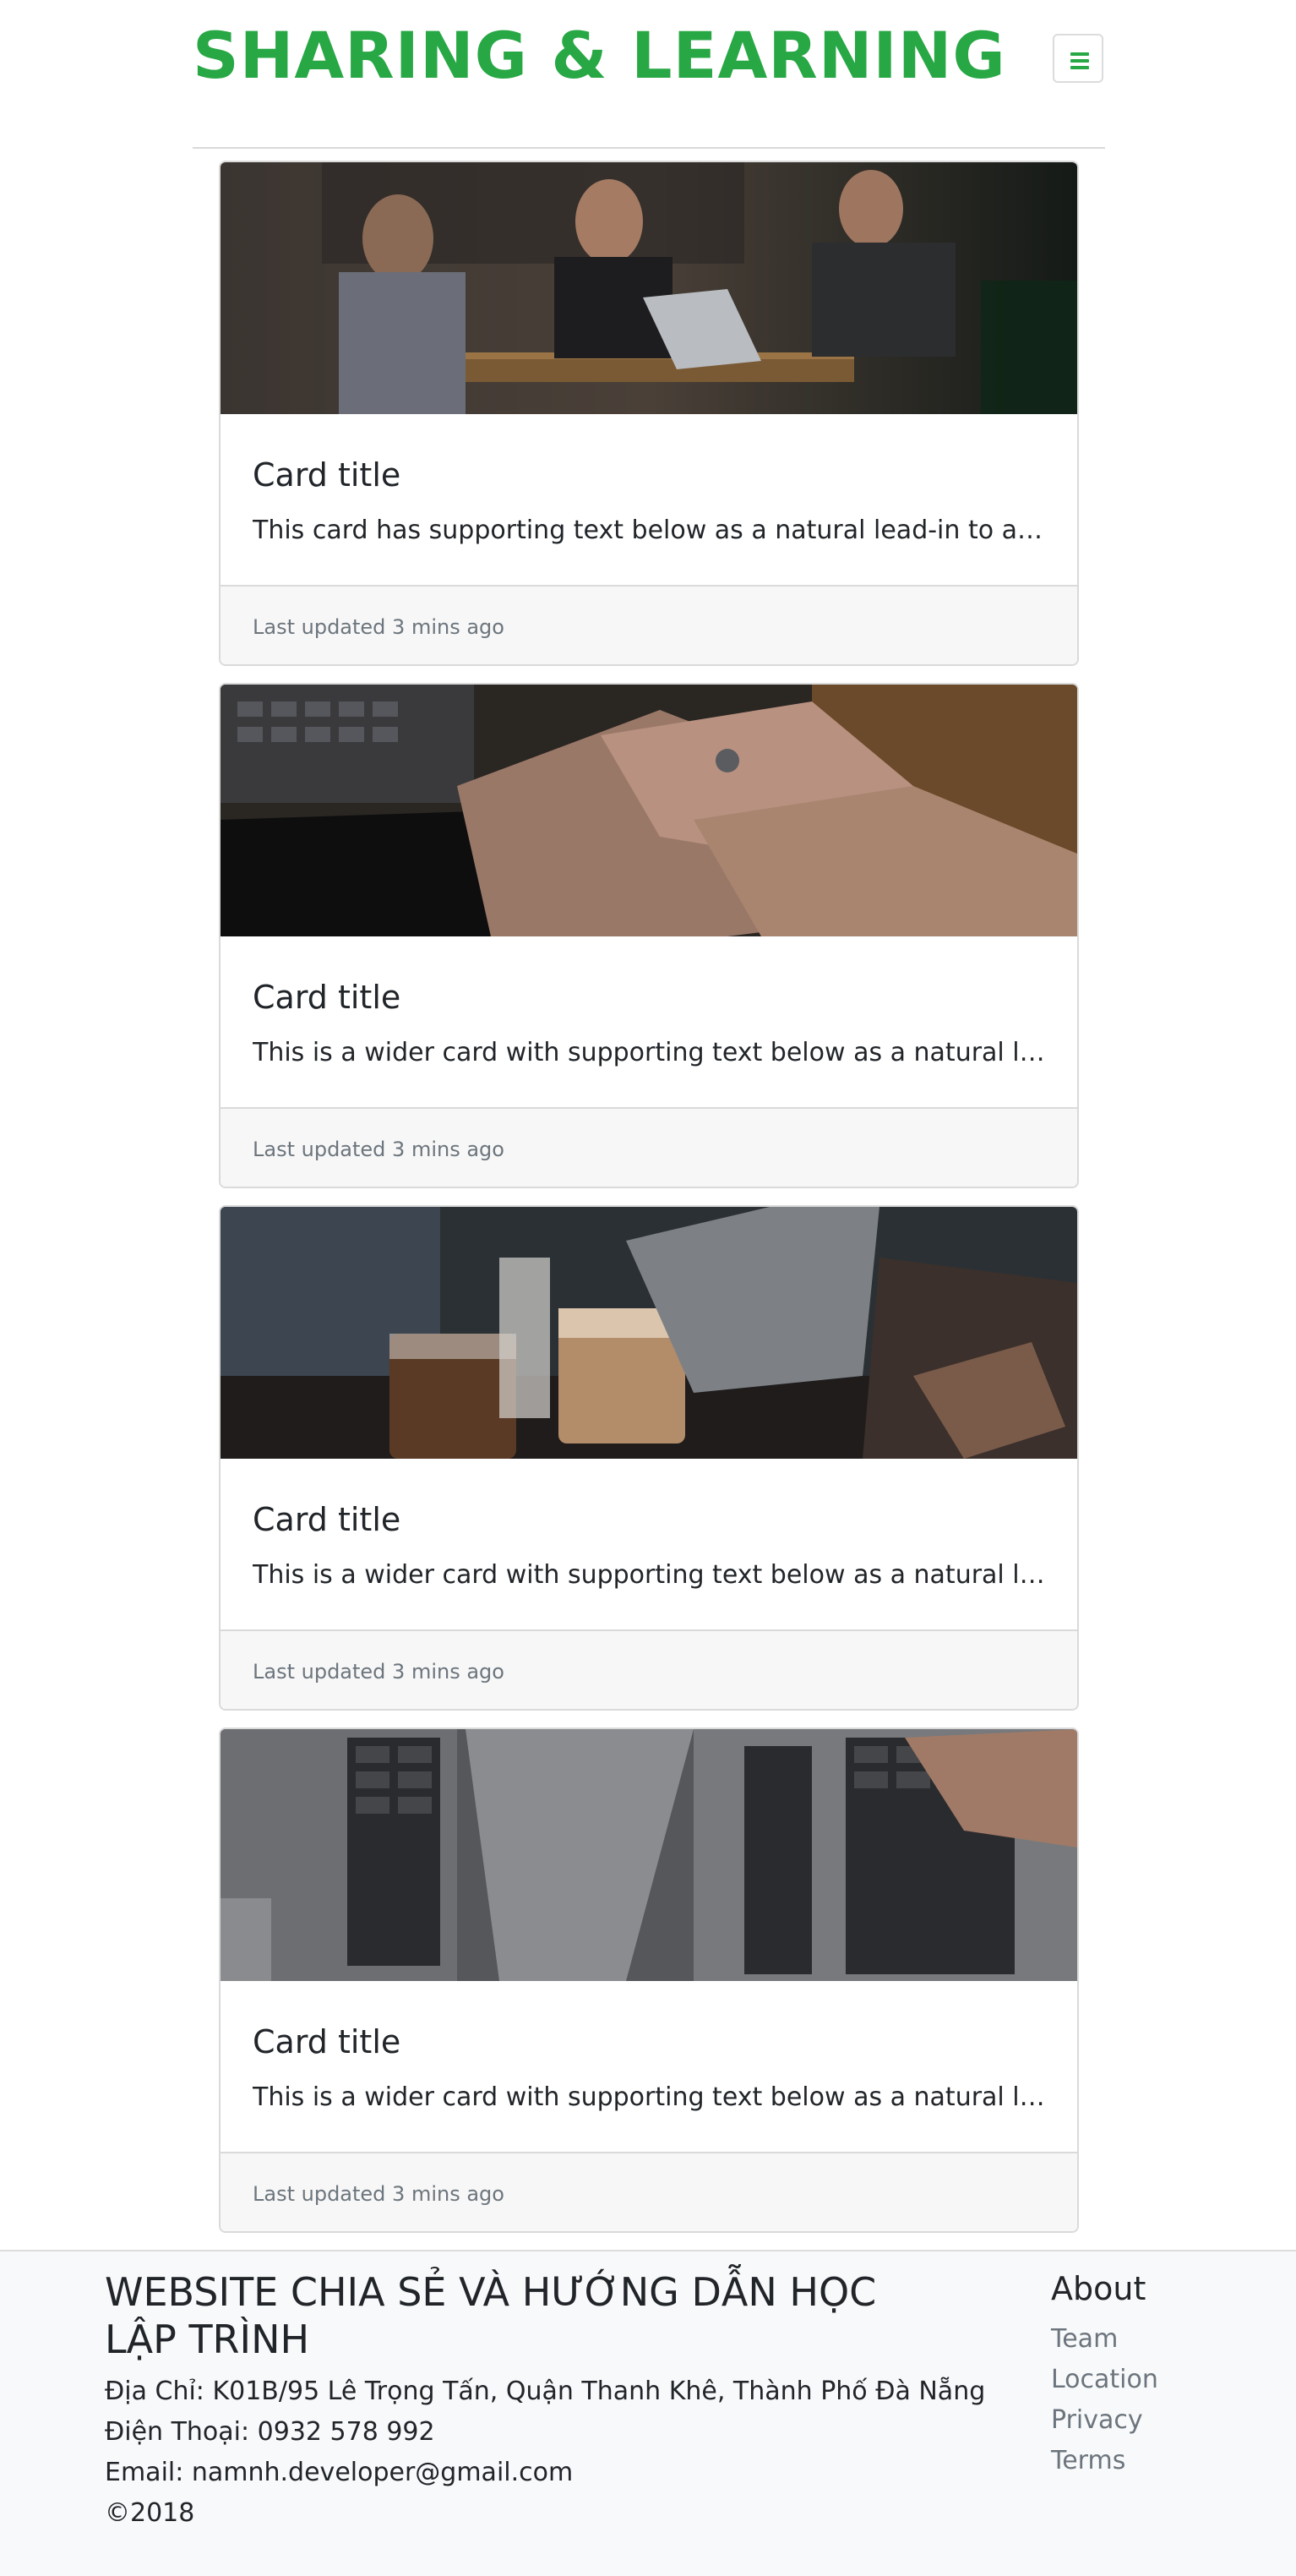 This screenshot has height=2576, width=1296. I want to click on brand-logo: SHARING & LEARNING, so click(599, 55).